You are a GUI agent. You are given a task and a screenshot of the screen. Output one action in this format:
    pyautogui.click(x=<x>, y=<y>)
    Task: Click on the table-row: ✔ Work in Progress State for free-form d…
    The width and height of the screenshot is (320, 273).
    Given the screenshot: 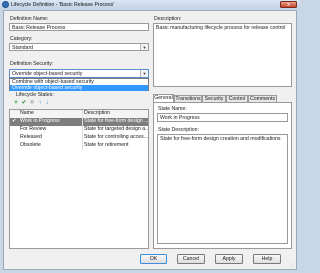 What is the action you would take?
    pyautogui.click(x=79, y=122)
    